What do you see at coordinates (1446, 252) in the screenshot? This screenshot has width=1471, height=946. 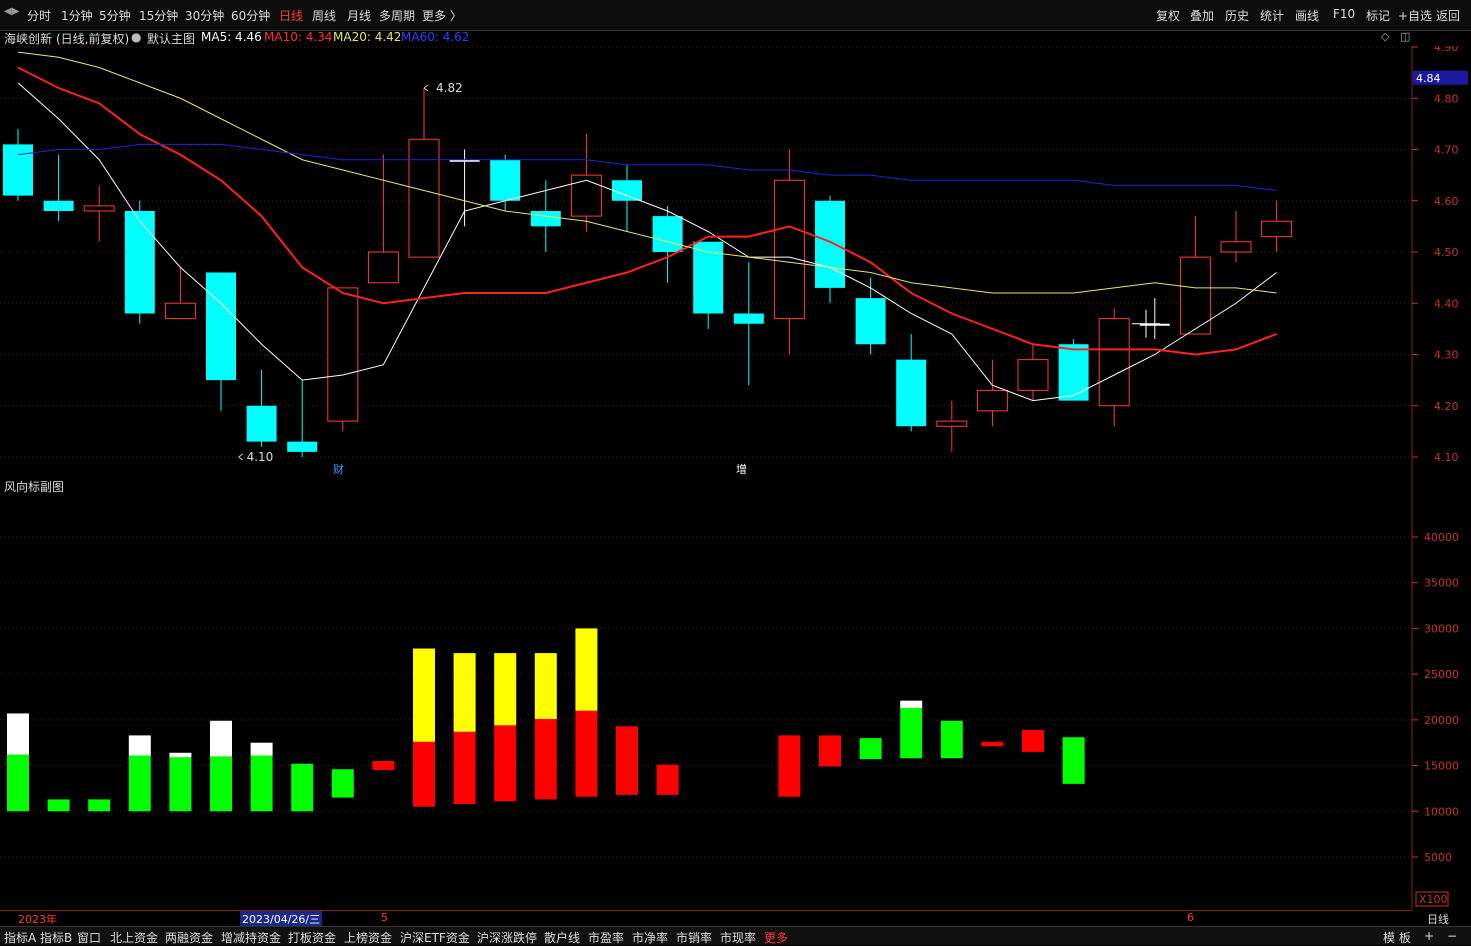 I see `price-tick-label: 4.50` at bounding box center [1446, 252].